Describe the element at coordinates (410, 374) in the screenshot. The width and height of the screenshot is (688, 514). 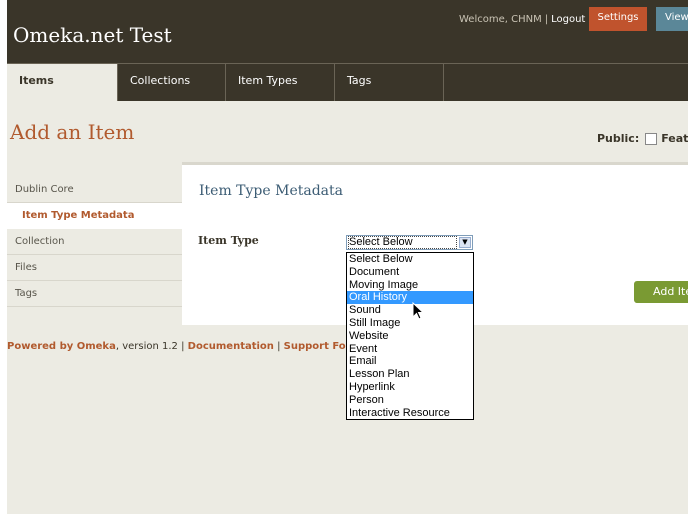
I see `dropdown-option: Lesson Plan` at that location.